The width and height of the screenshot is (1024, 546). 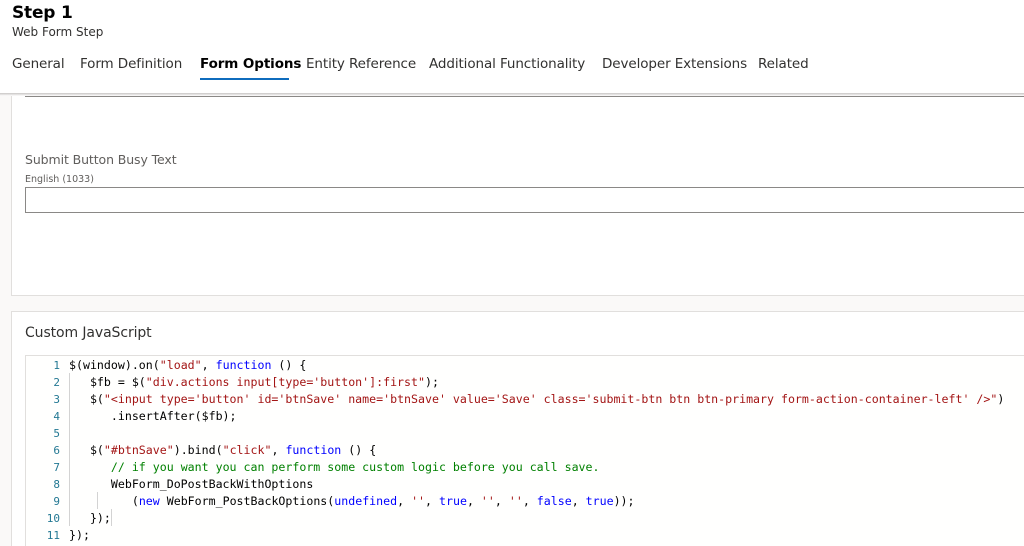 I want to click on tab-developer-extensions: Developer Extensions, so click(x=674, y=64).